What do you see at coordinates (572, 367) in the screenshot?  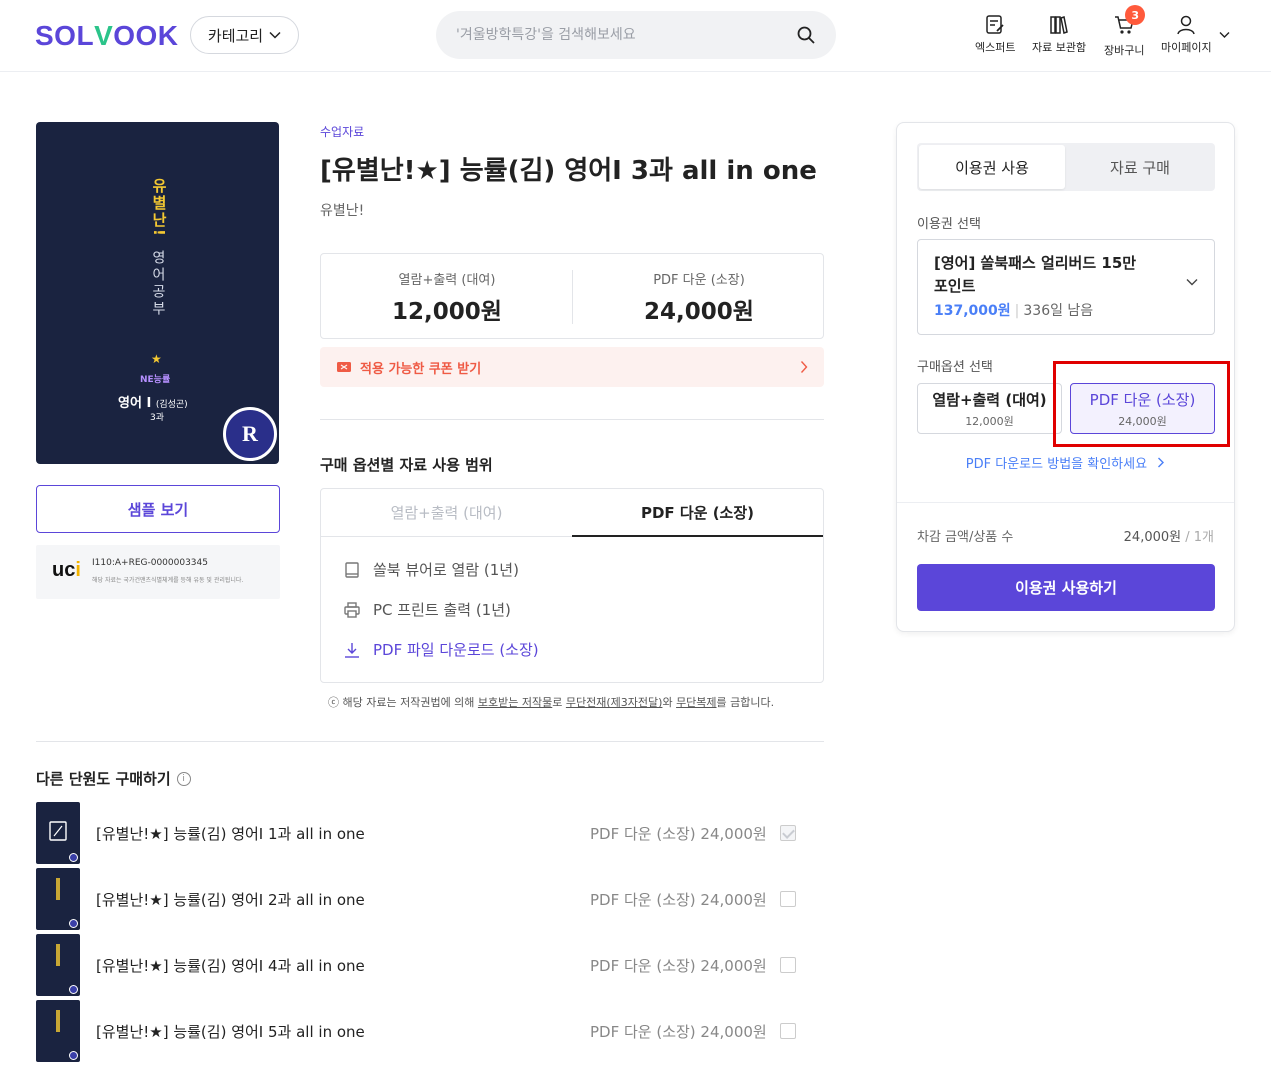 I see `coupon-button: 적용 가능한 쿠폰 받기` at bounding box center [572, 367].